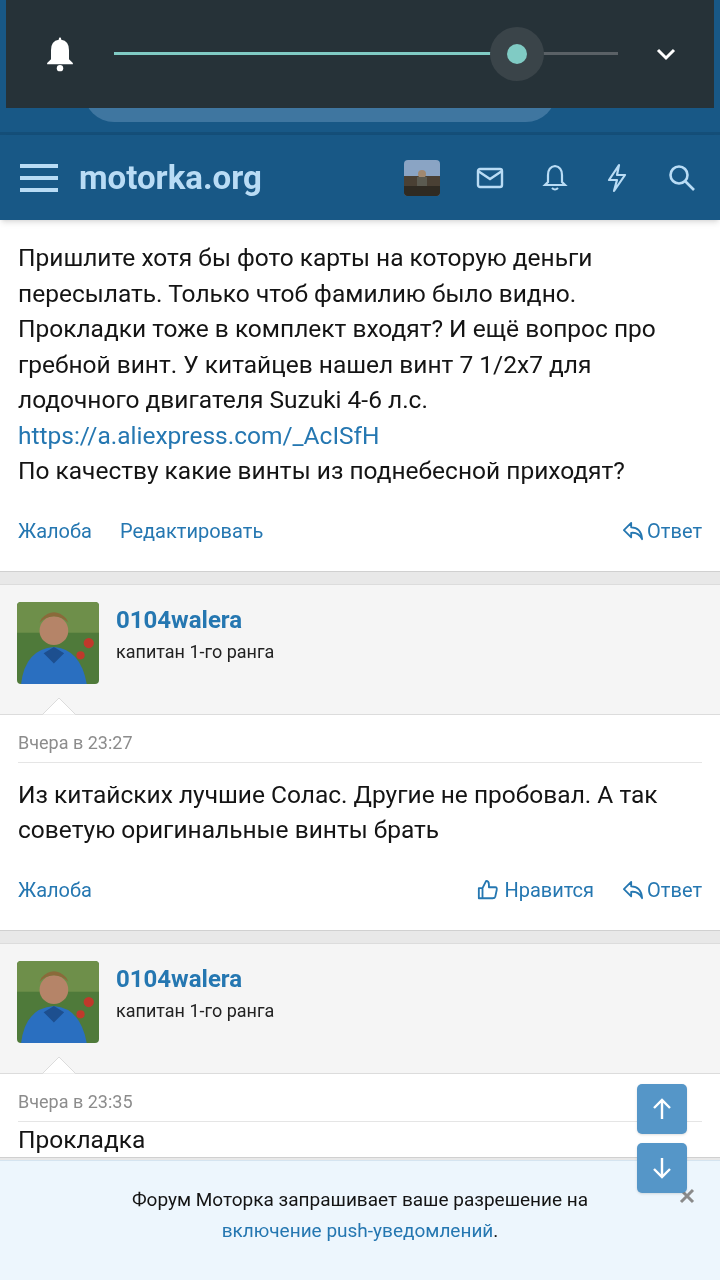  Describe the element at coordinates (617, 177) in the screenshot. I see `lightning-icon` at that location.